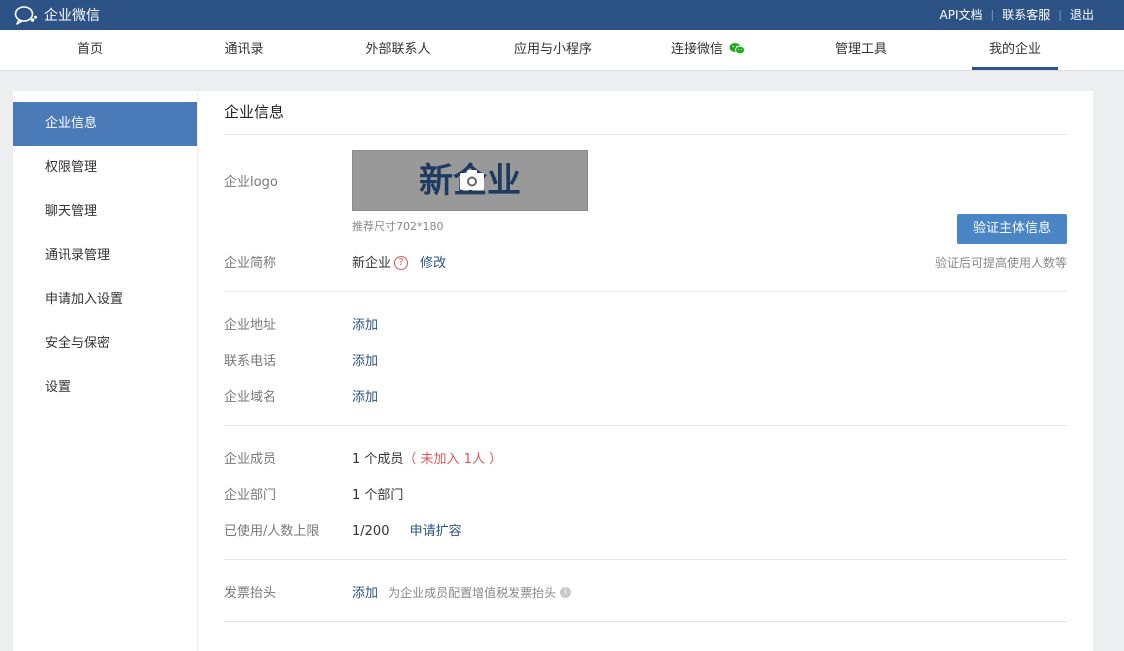 This screenshot has height=651, width=1124. I want to click on api-docs-link: API文档, so click(961, 14).